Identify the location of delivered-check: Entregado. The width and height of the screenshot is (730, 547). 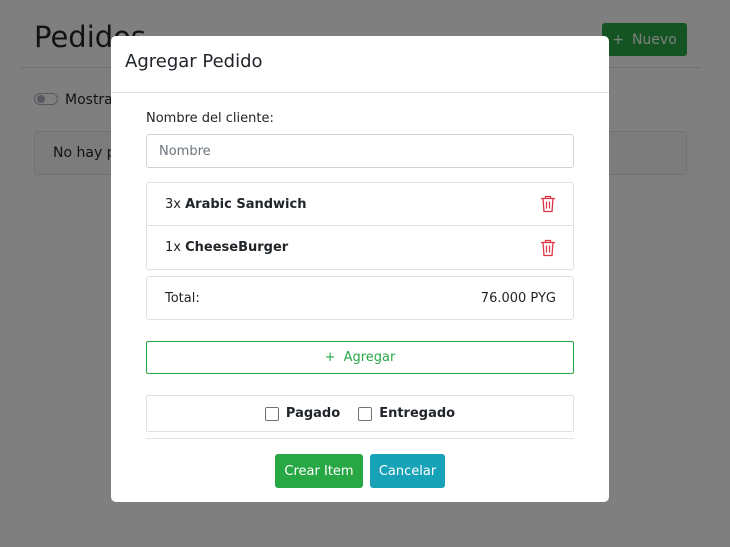
(406, 413).